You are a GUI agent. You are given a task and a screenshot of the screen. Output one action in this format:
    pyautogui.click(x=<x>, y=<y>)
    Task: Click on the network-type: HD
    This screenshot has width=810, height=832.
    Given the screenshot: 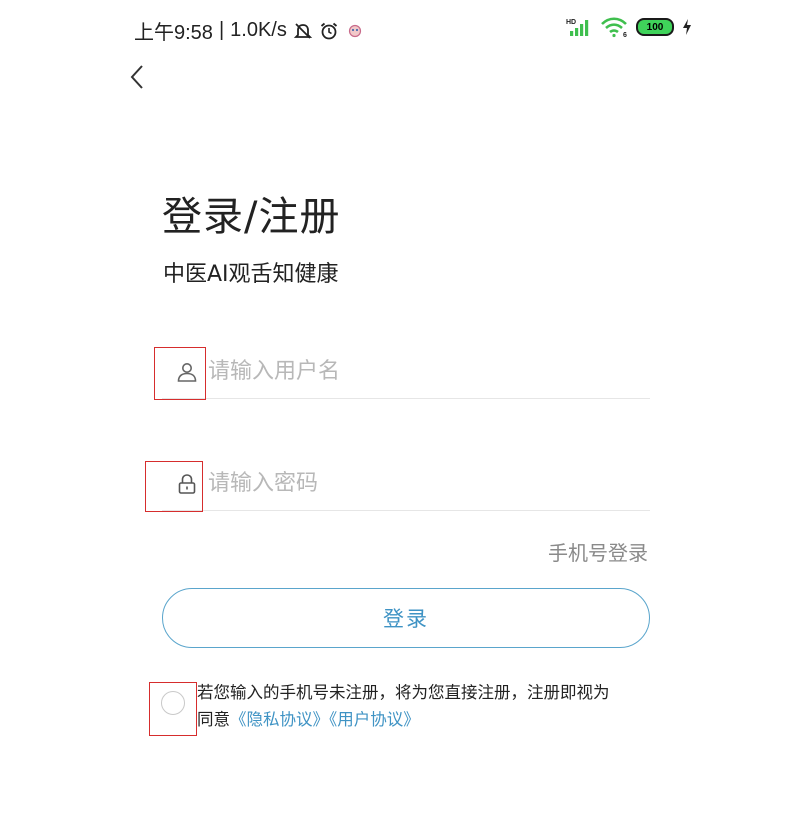 What is the action you would take?
    pyautogui.click(x=571, y=22)
    